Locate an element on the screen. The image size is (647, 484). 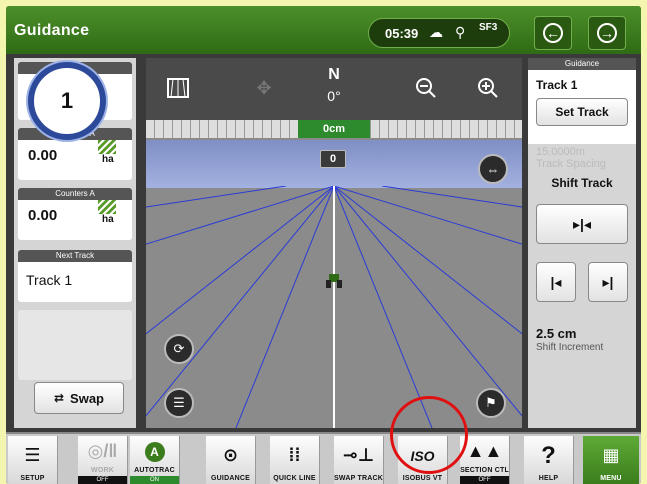
tool-label: SECTION CTL is located at coordinates (484, 470).